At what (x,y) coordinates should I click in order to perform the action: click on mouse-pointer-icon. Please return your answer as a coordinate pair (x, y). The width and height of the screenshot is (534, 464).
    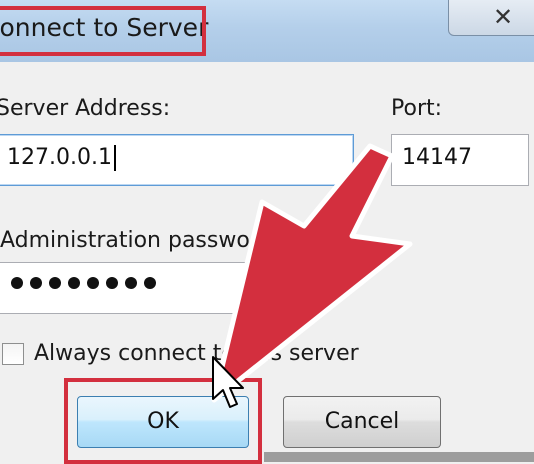
    Looking at the image, I should click on (228, 382).